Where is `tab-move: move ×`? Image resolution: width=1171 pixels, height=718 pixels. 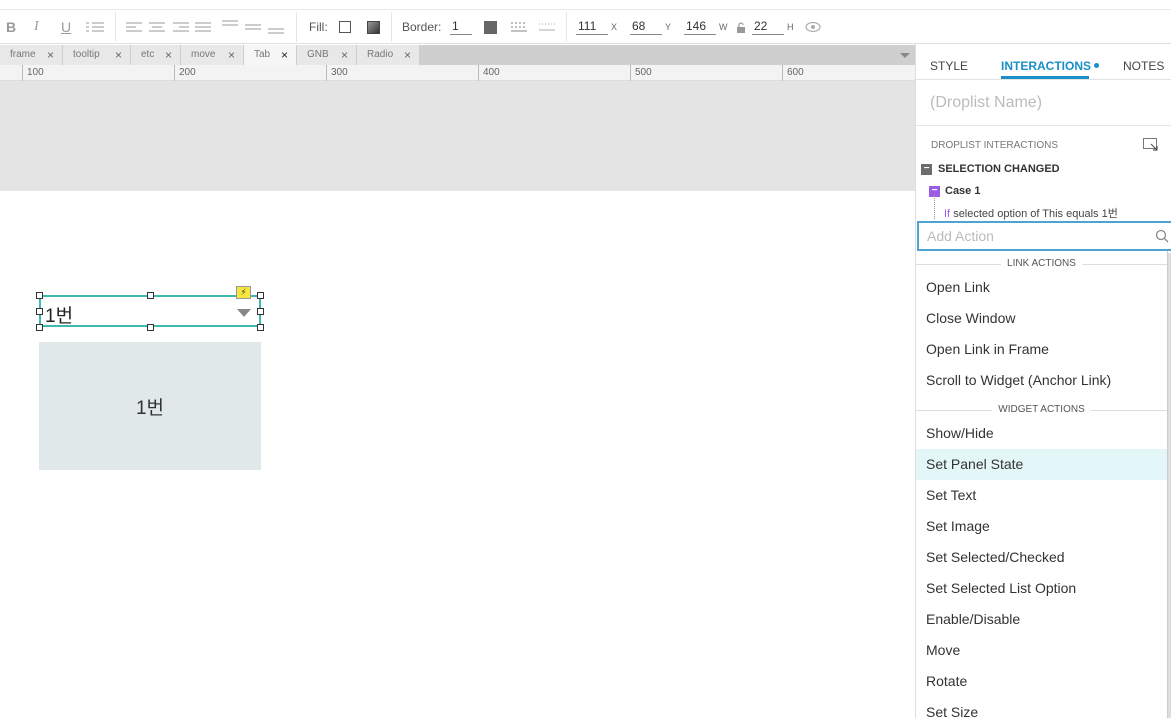
tab-move: move × is located at coordinates (212, 55).